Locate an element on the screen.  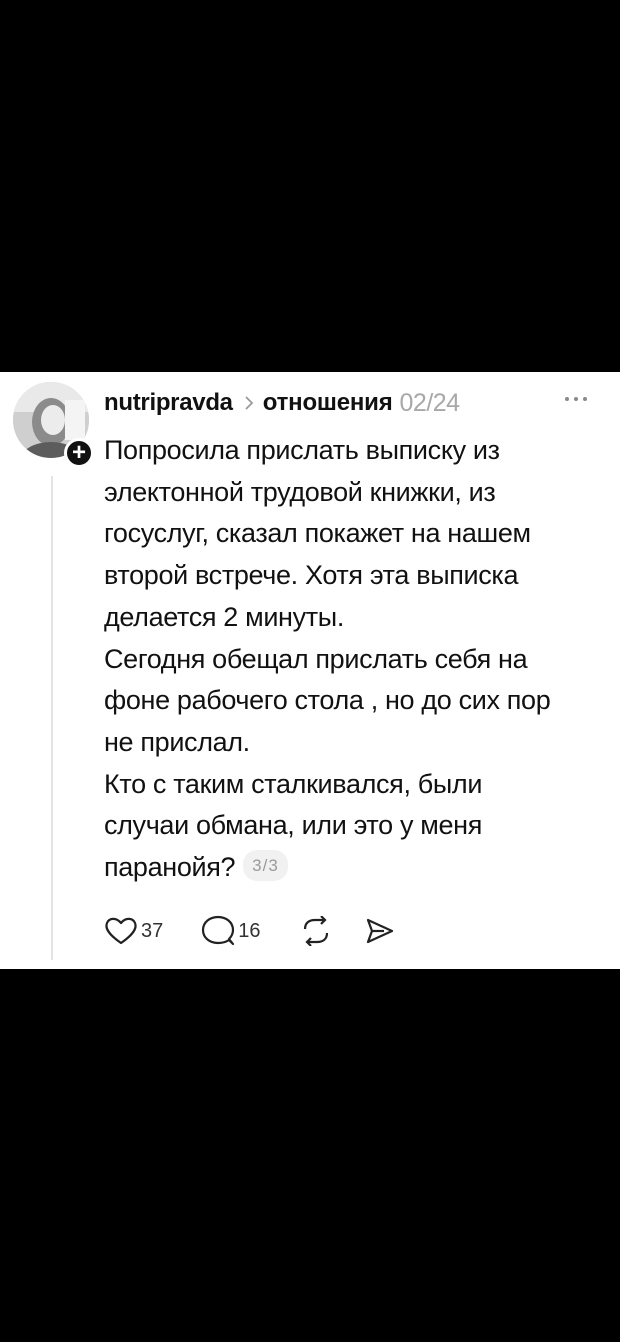
repost-icon is located at coordinates (315, 931).